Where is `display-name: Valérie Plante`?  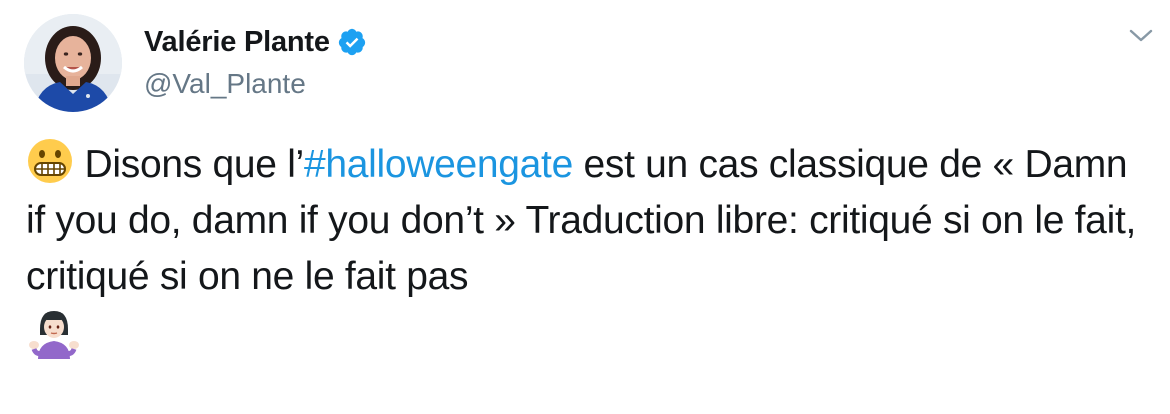 display-name: Valérie Plante is located at coordinates (237, 42).